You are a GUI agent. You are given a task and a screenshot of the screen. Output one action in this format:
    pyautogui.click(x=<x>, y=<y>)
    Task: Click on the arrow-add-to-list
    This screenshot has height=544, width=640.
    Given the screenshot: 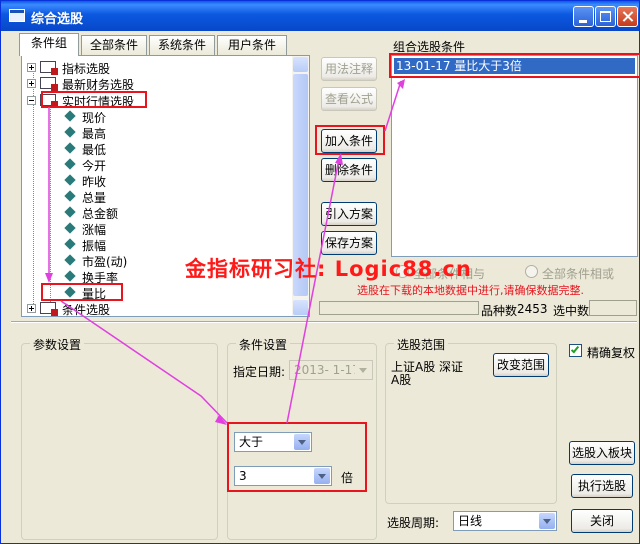 What is the action you would take?
    pyautogui.click(x=393, y=106)
    